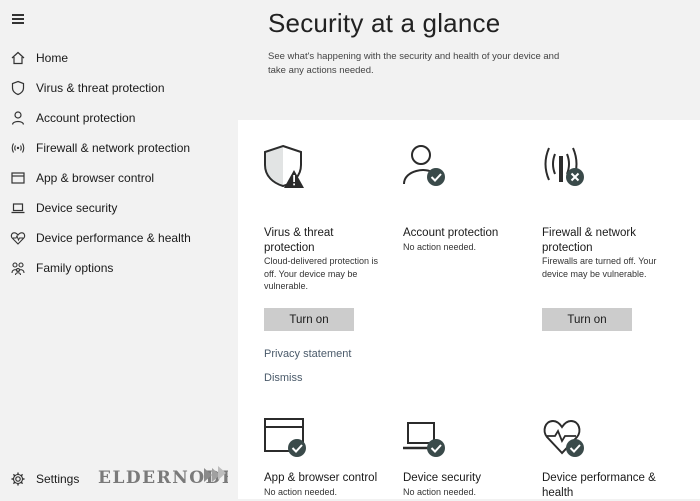  I want to click on sidebar-item-account: Account protection, so click(119, 118).